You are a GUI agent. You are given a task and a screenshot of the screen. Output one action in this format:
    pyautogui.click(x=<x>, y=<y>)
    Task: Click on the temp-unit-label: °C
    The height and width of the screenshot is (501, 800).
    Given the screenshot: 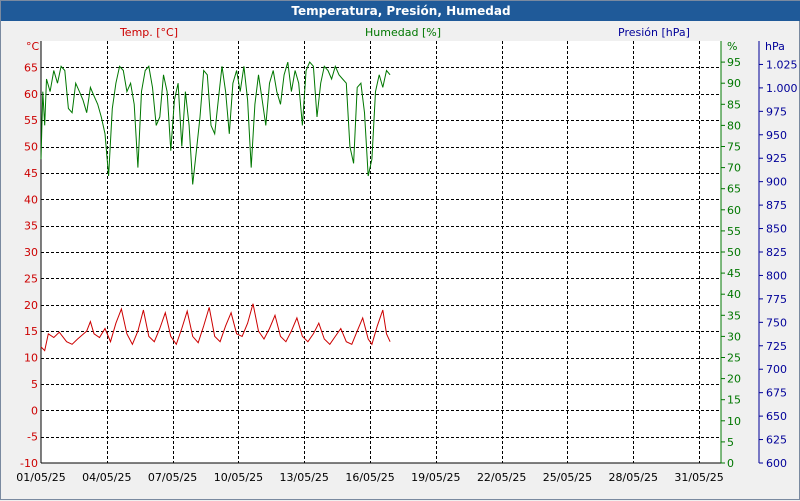 What is the action you would take?
    pyautogui.click(x=33, y=46)
    